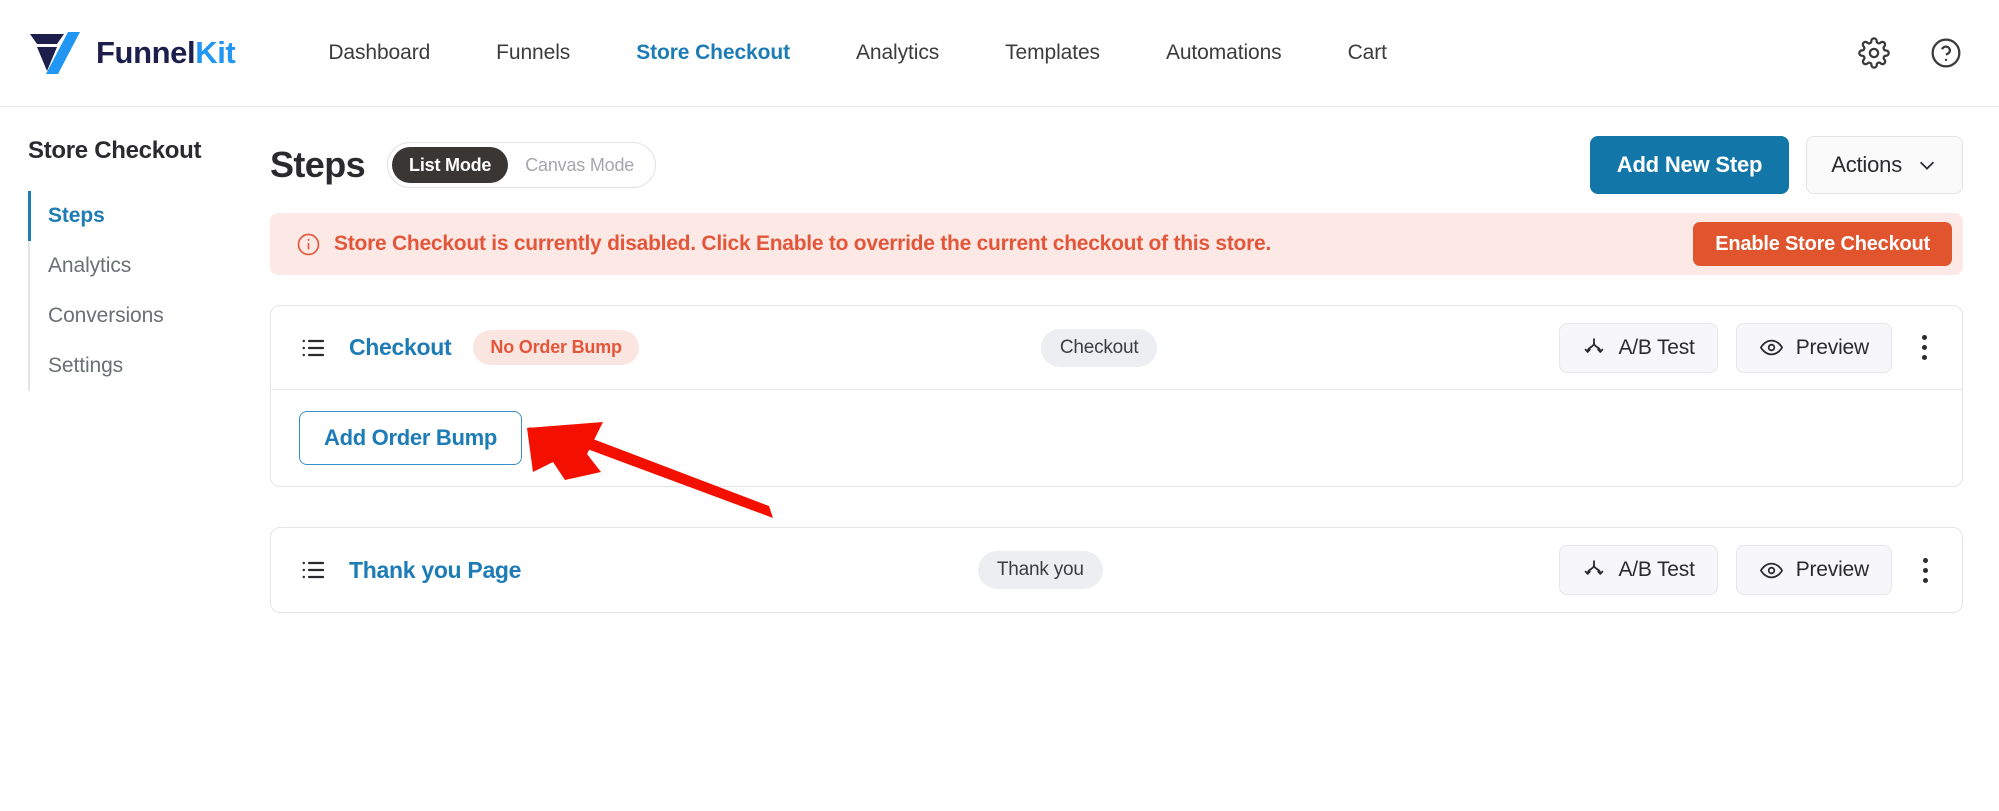  Describe the element at coordinates (308, 244) in the screenshot. I see `info-circle-icon` at that location.